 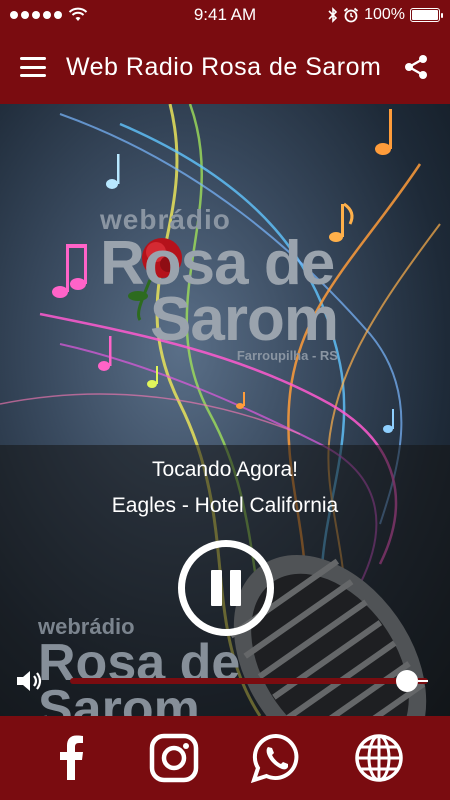 I want to click on battery-icon, so click(x=426, y=15).